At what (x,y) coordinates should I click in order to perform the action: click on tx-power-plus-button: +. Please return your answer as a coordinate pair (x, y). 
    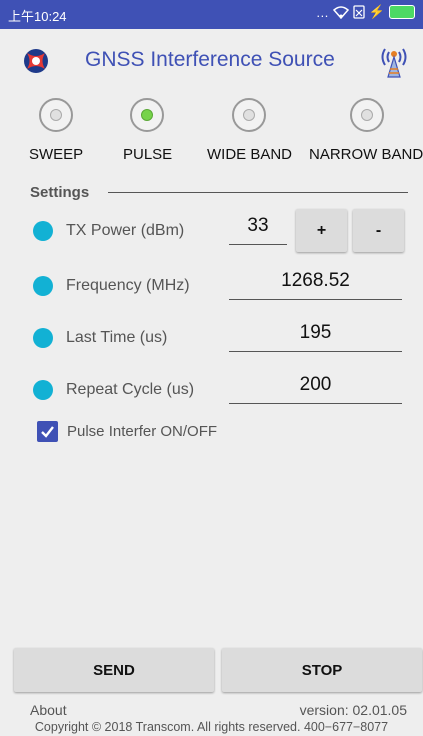
    Looking at the image, I should click on (321, 230).